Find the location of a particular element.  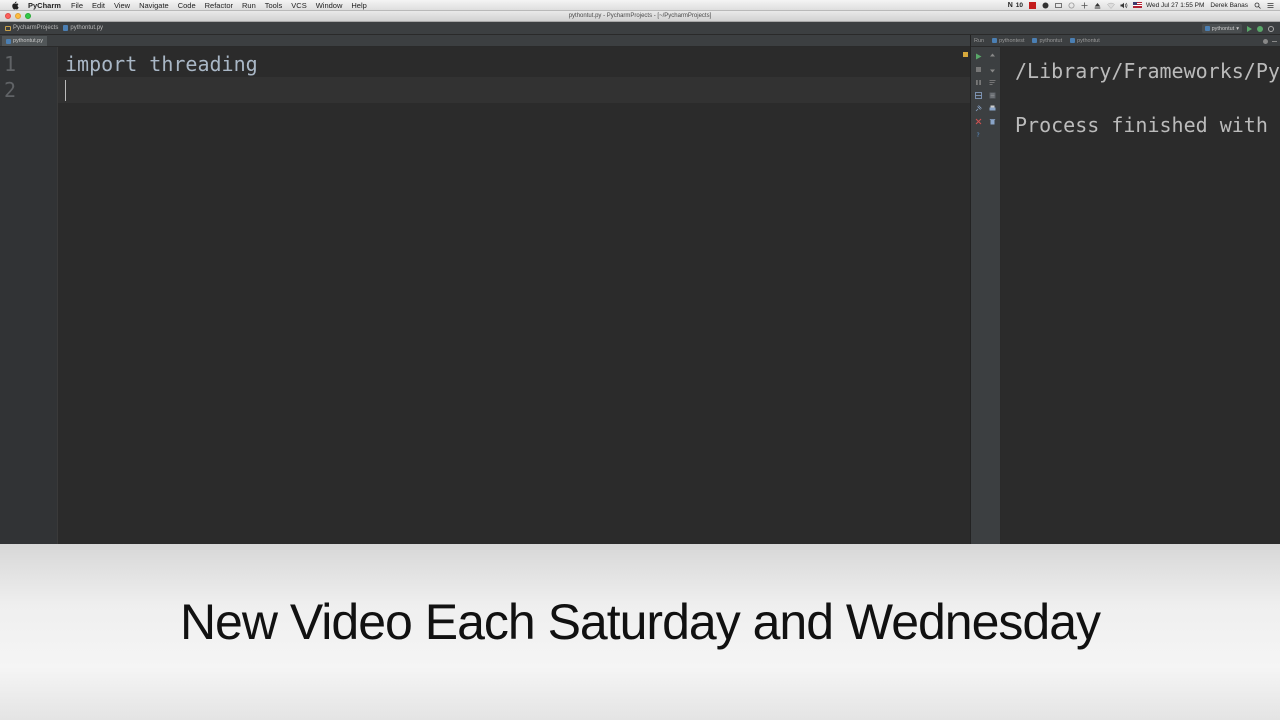

tray-notification-badge: N 10 is located at coordinates (1015, 5).